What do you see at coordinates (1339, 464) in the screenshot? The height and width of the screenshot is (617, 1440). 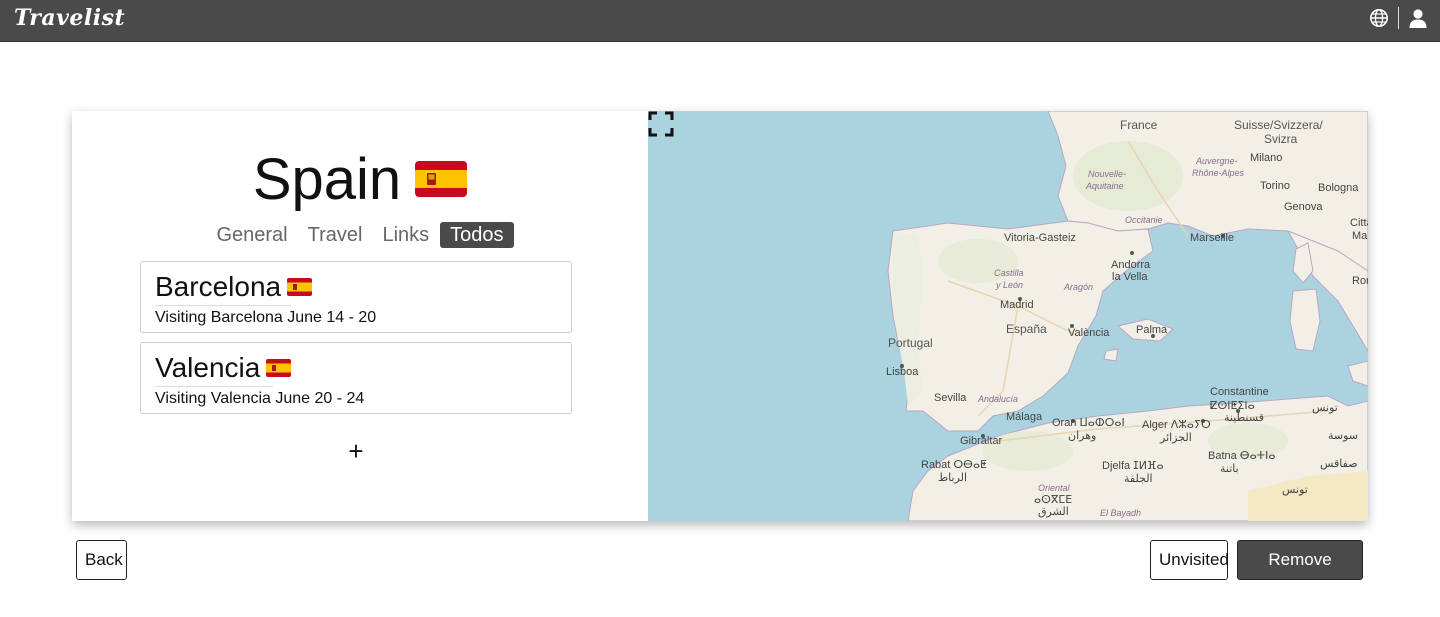 I see `map-label-sfax: صفاقس` at bounding box center [1339, 464].